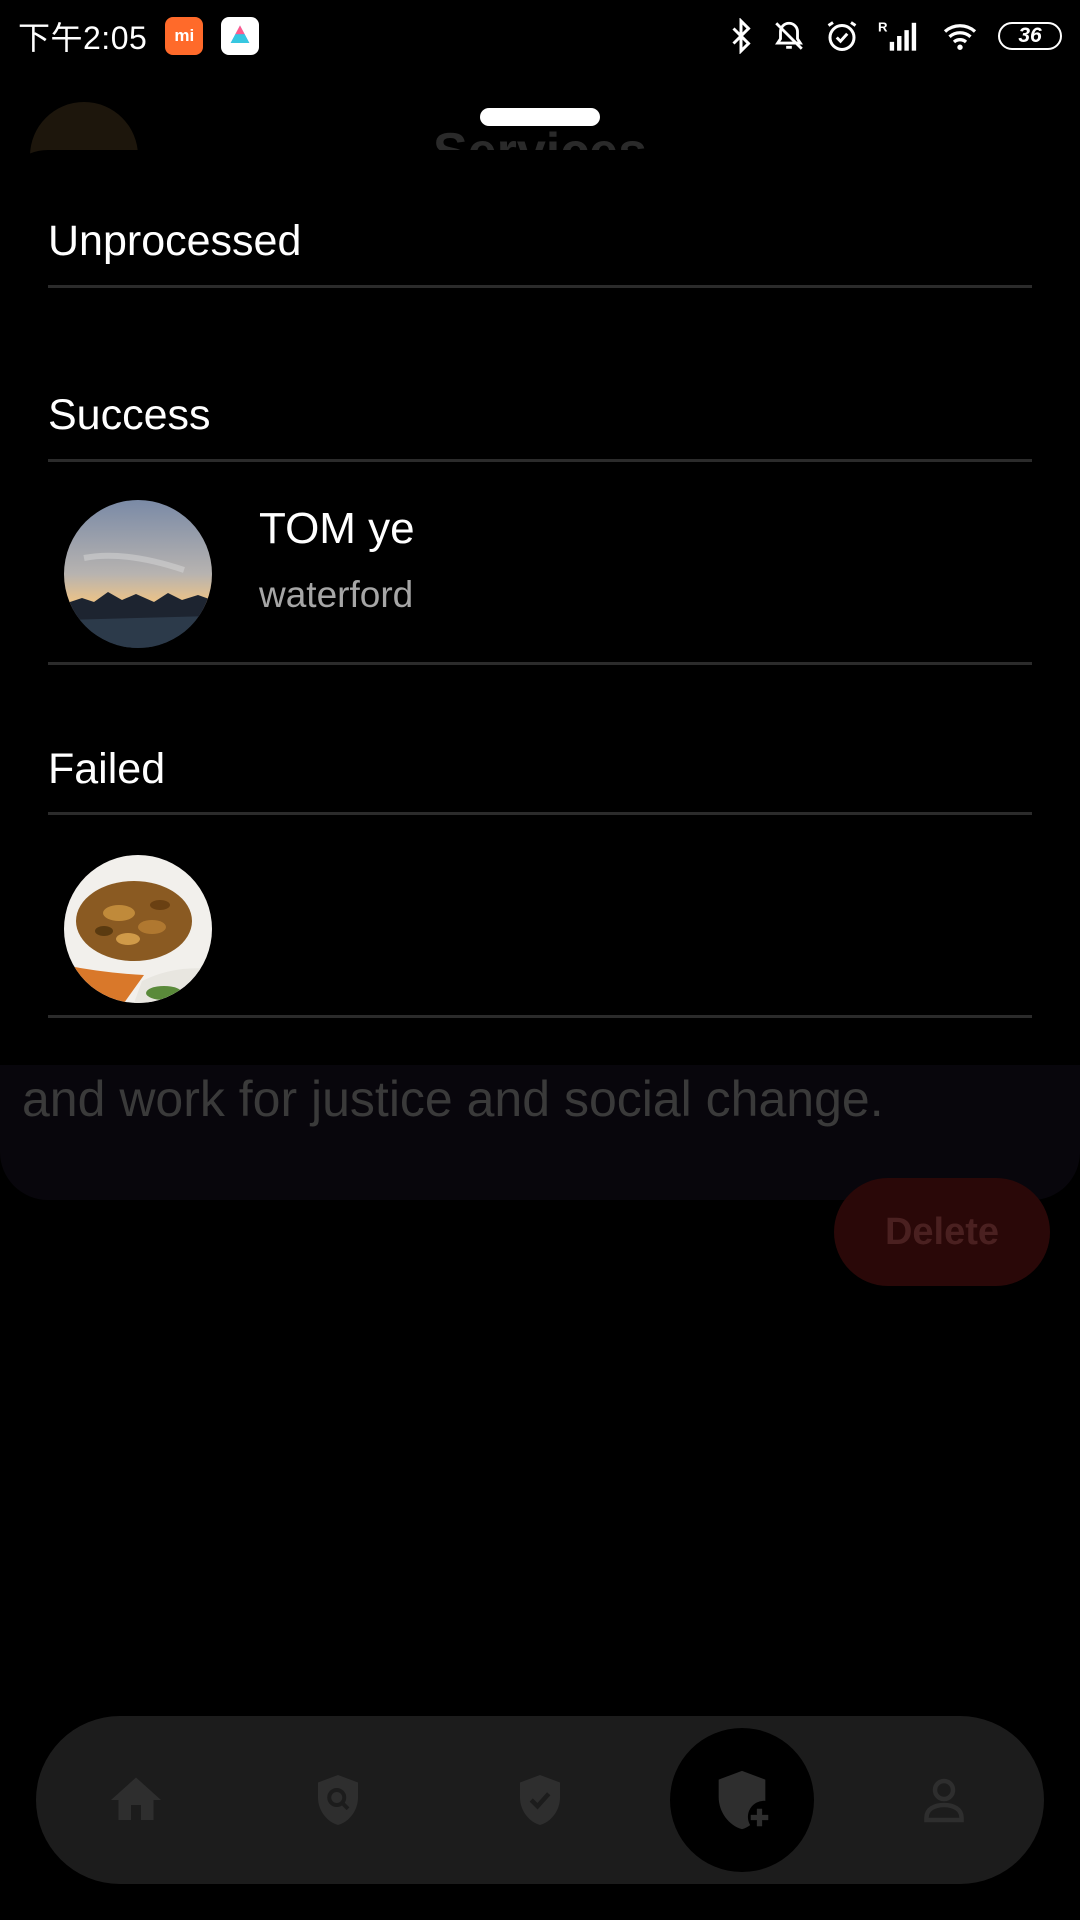 The image size is (1080, 1920). I want to click on item-subtitle: waterford, so click(336, 594).